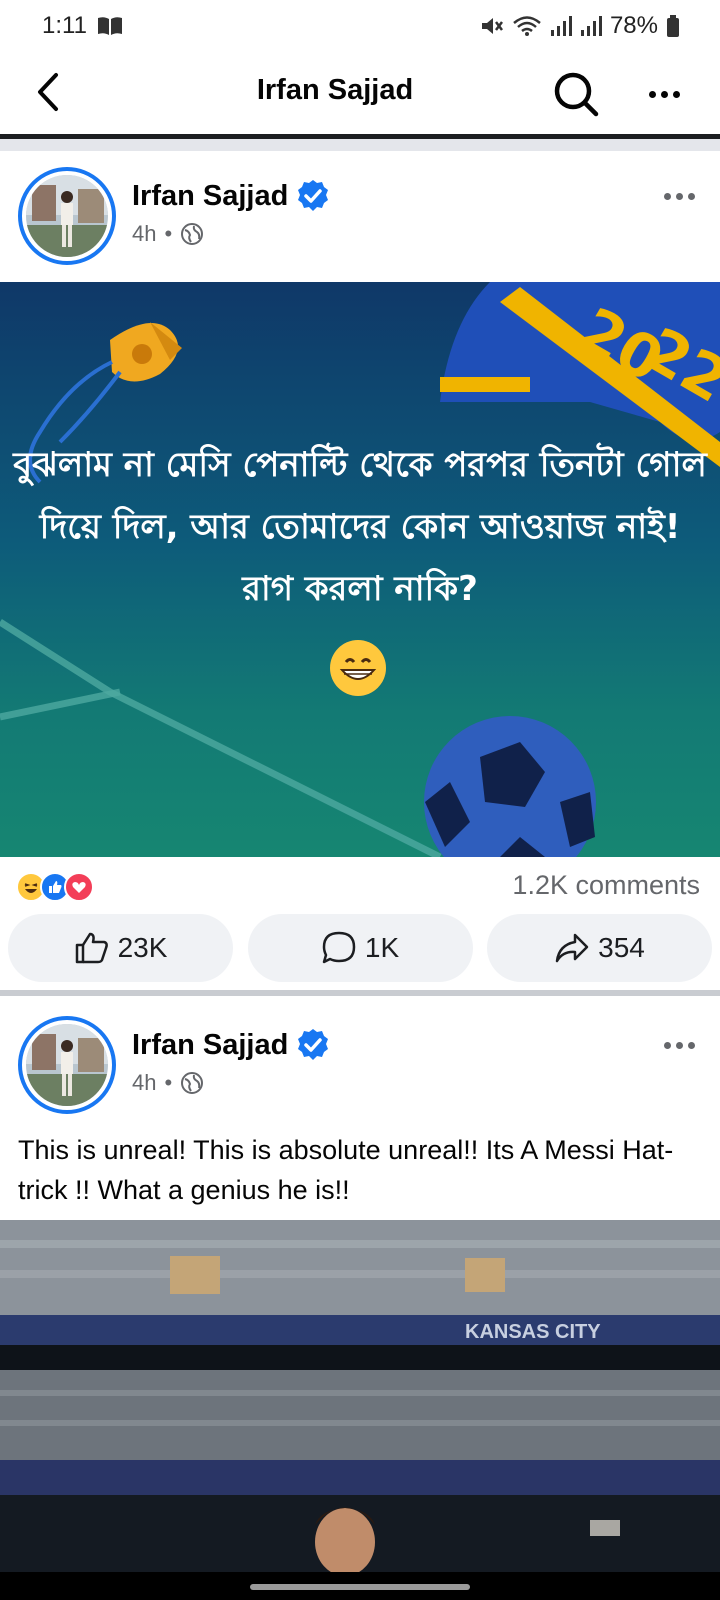 This screenshot has width=720, height=1600. I want to click on search-button, so click(576, 94).